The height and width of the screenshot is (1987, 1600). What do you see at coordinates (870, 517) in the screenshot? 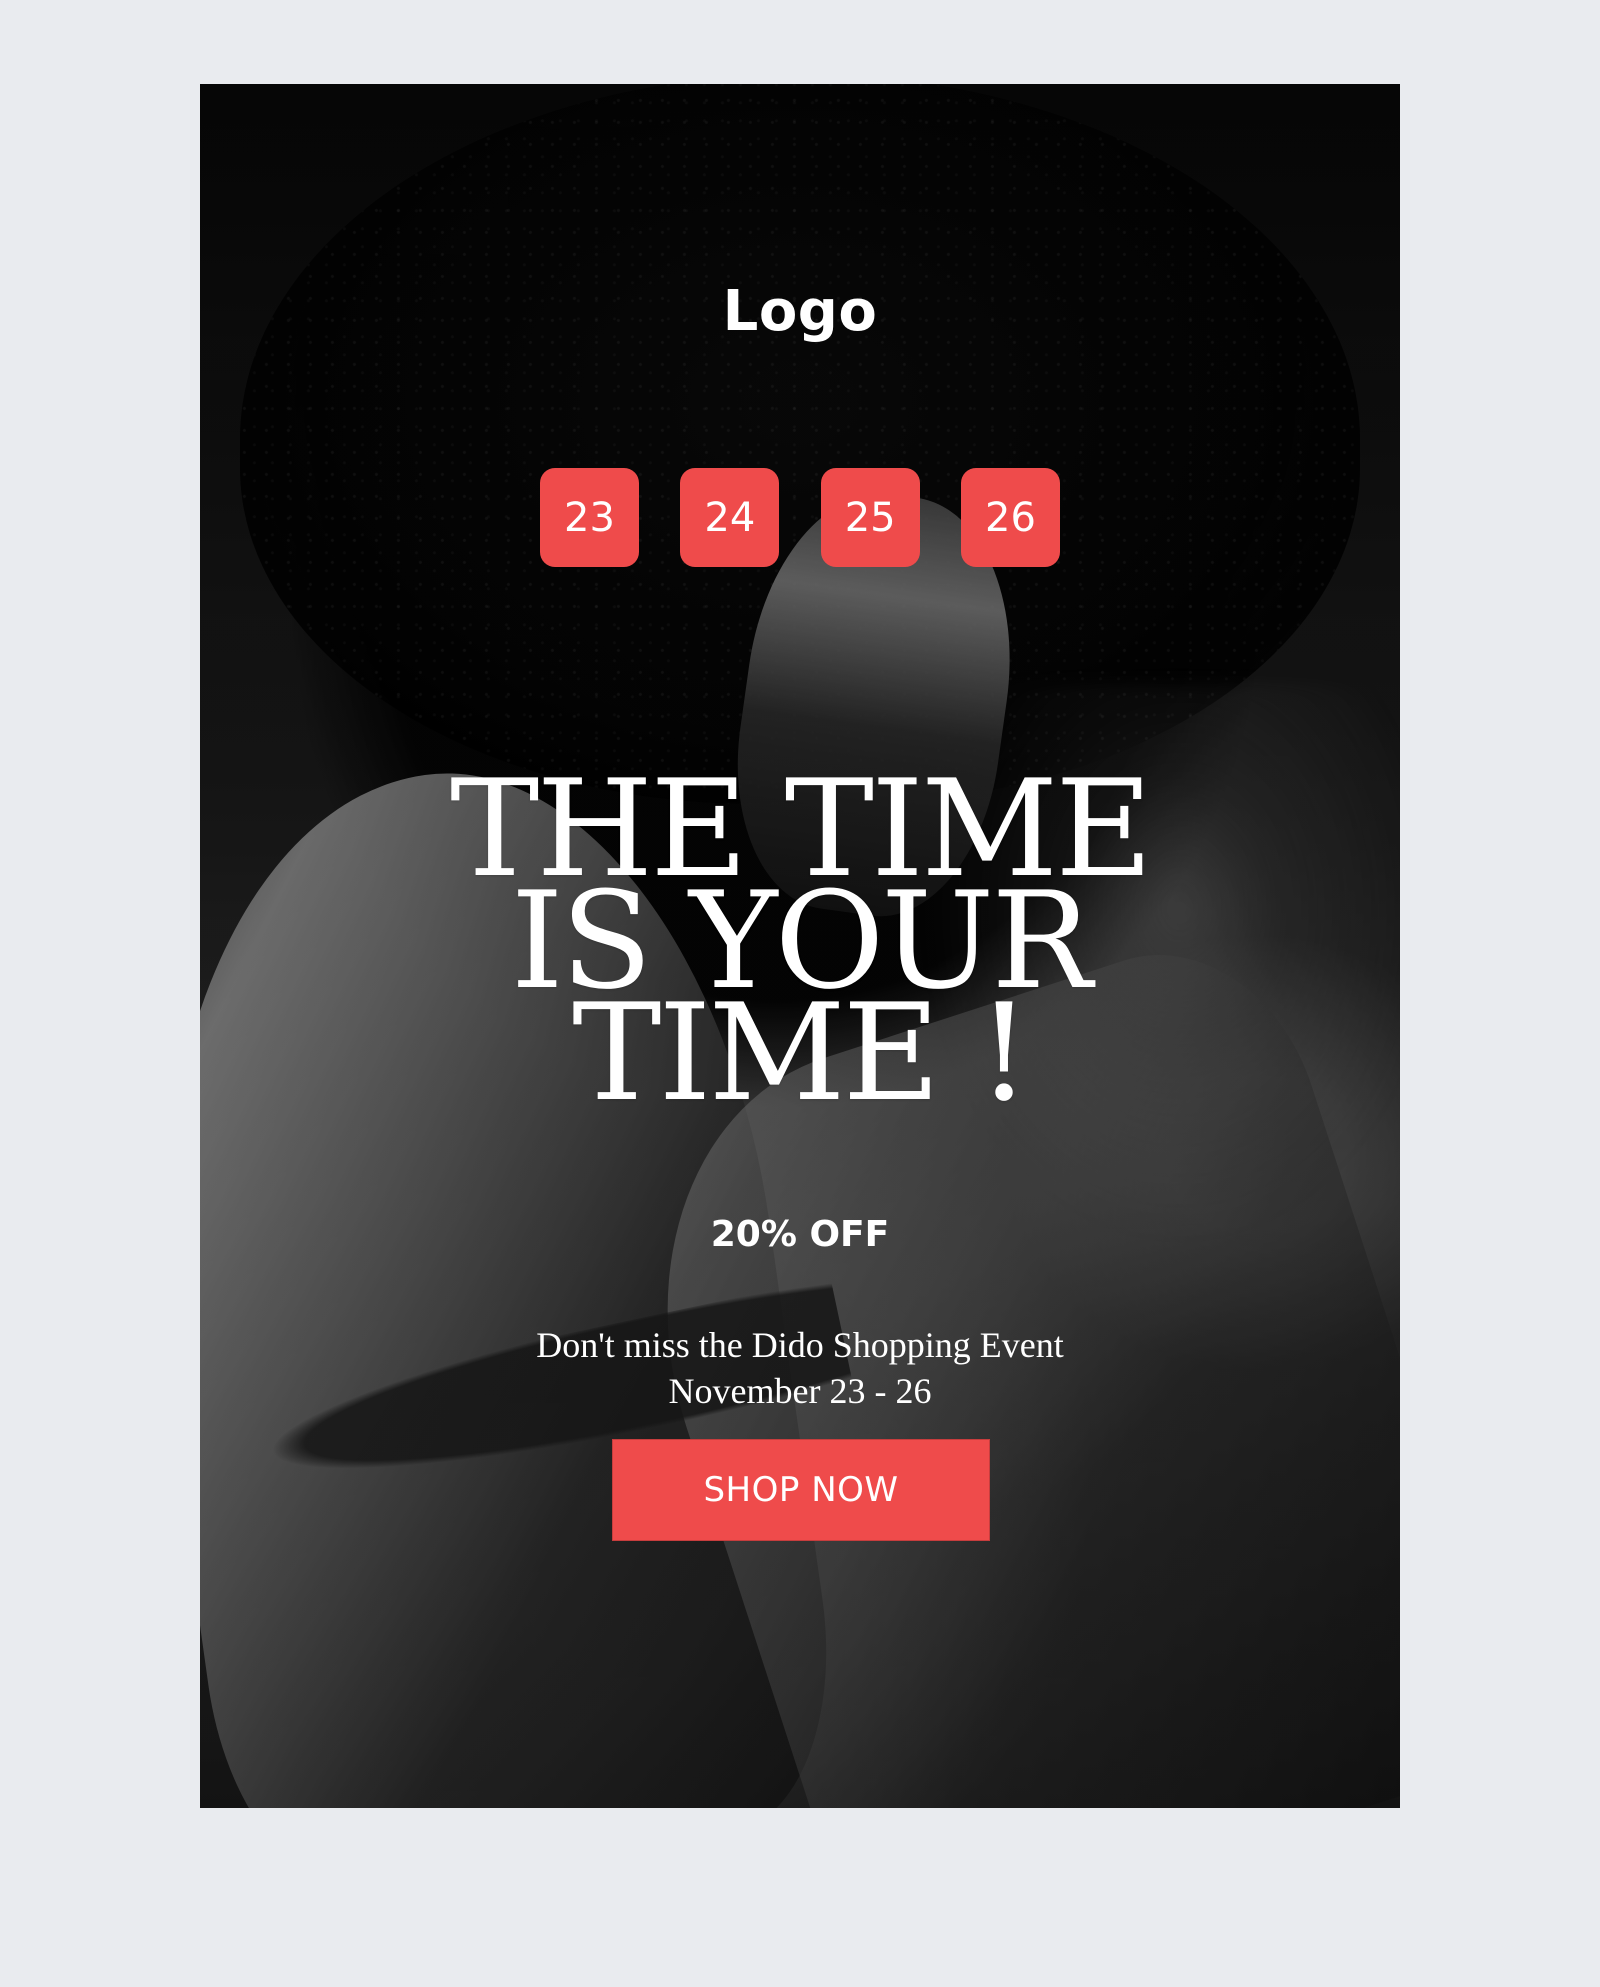
I see `date-chip-25: 25` at bounding box center [870, 517].